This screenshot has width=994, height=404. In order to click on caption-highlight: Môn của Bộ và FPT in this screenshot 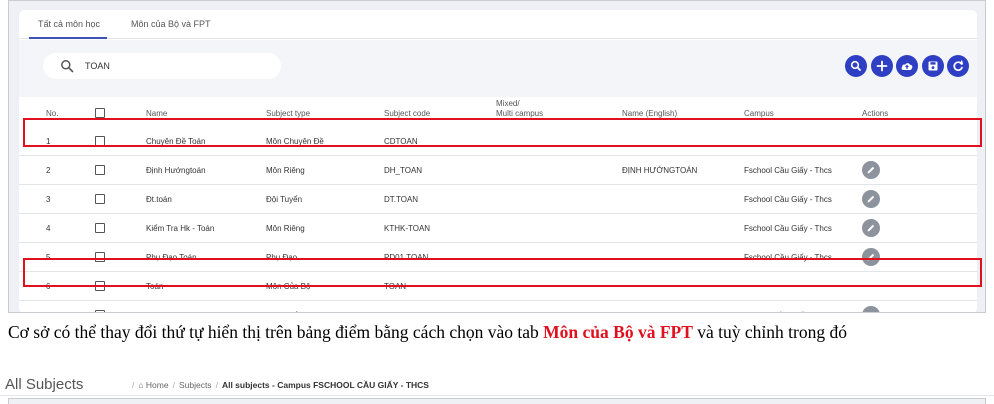, I will do `click(618, 332)`.